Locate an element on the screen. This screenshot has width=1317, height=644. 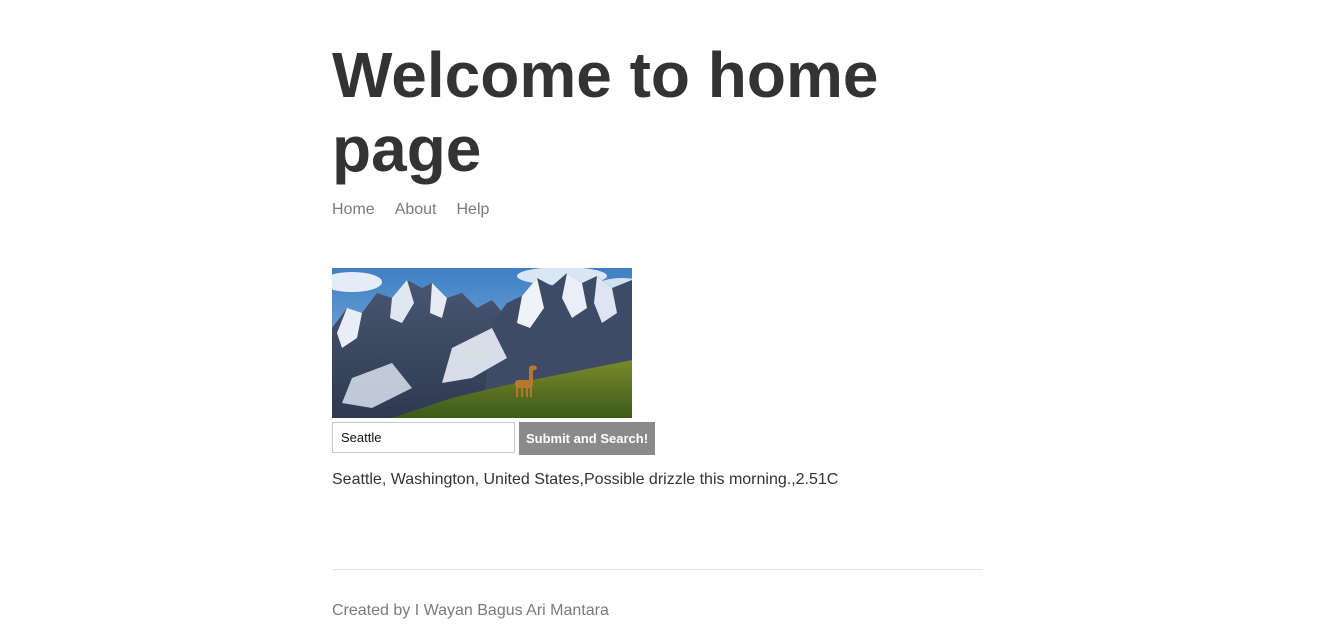
submit-search-button: Submit and Search! is located at coordinates (587, 438).